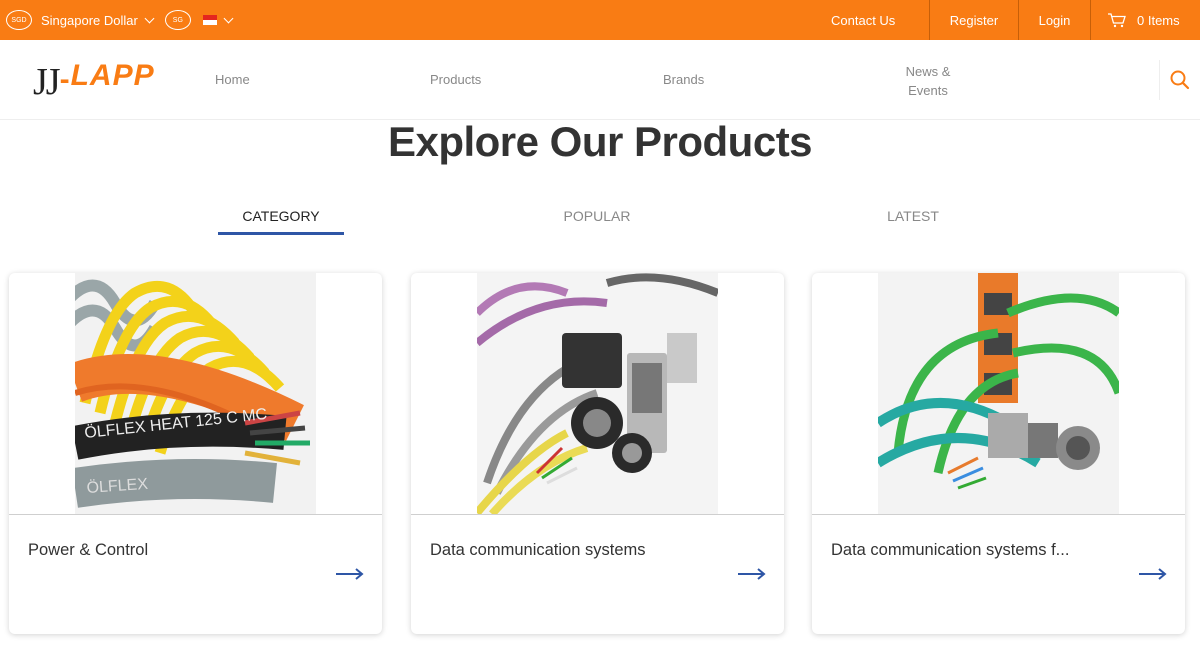 Image resolution: width=1200 pixels, height=648 pixels. Describe the element at coordinates (1158, 20) in the screenshot. I see `cart-count: 0 Items` at that location.